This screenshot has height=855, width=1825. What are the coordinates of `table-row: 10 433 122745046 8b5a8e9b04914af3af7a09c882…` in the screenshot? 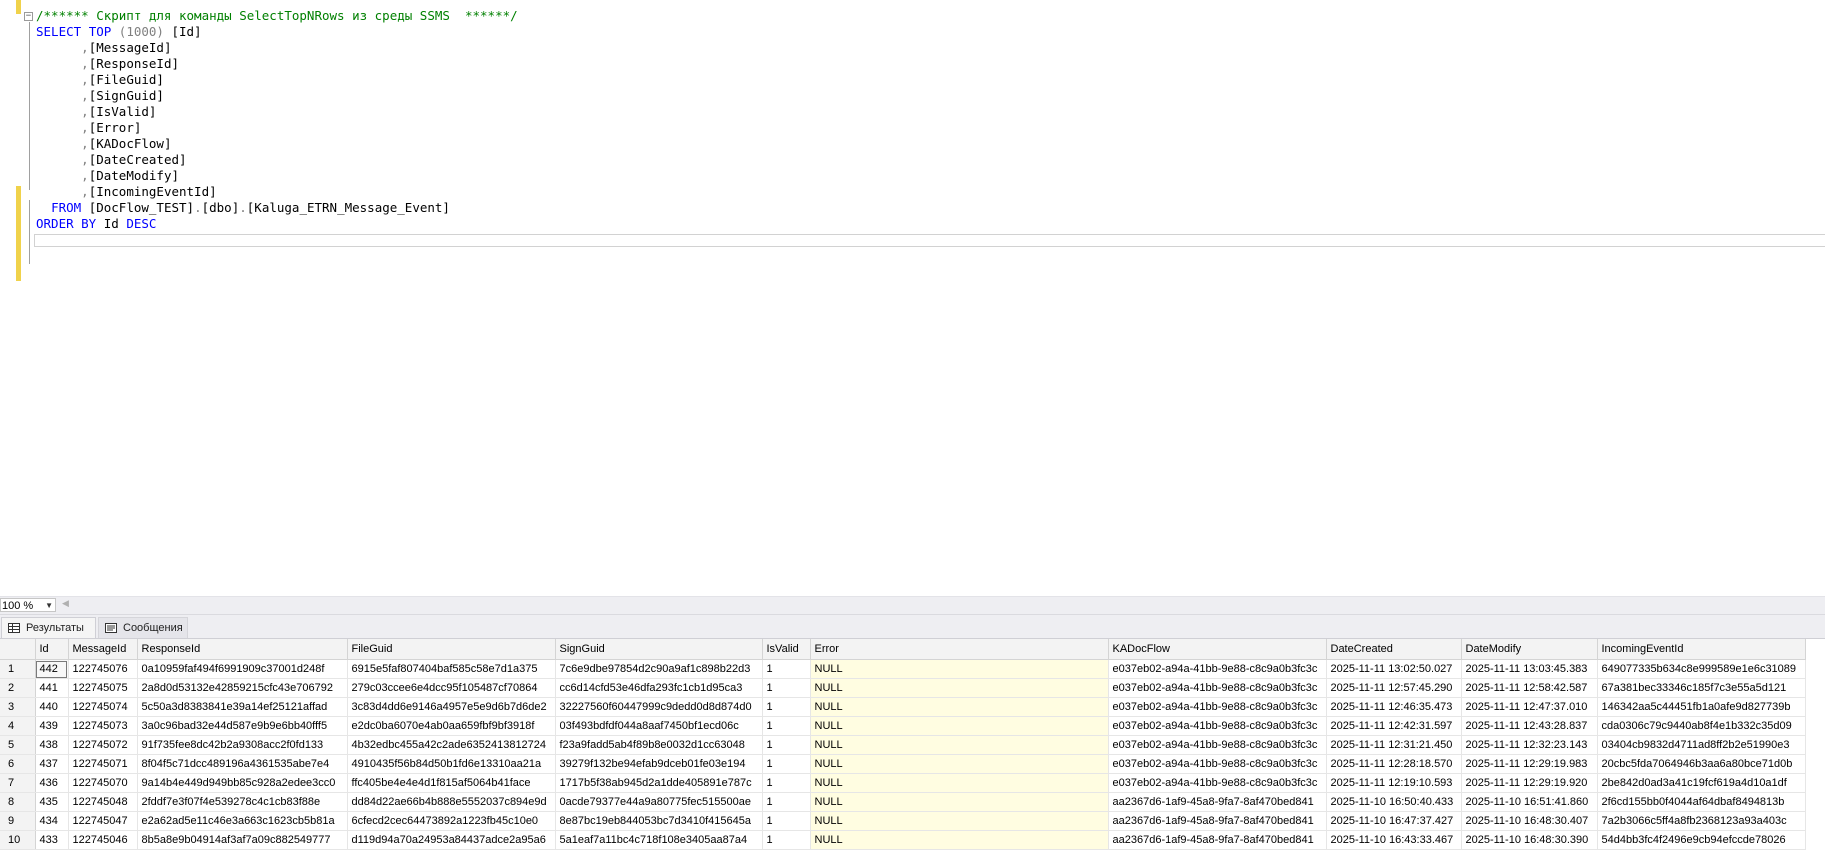 It's located at (903, 840).